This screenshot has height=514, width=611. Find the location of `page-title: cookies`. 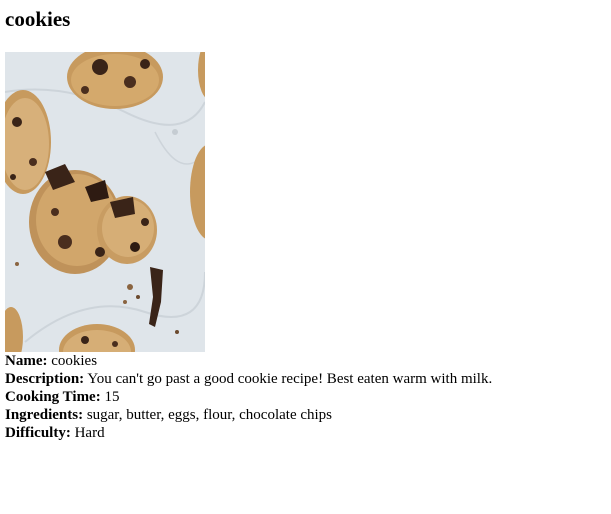

page-title: cookies is located at coordinates (38, 19).